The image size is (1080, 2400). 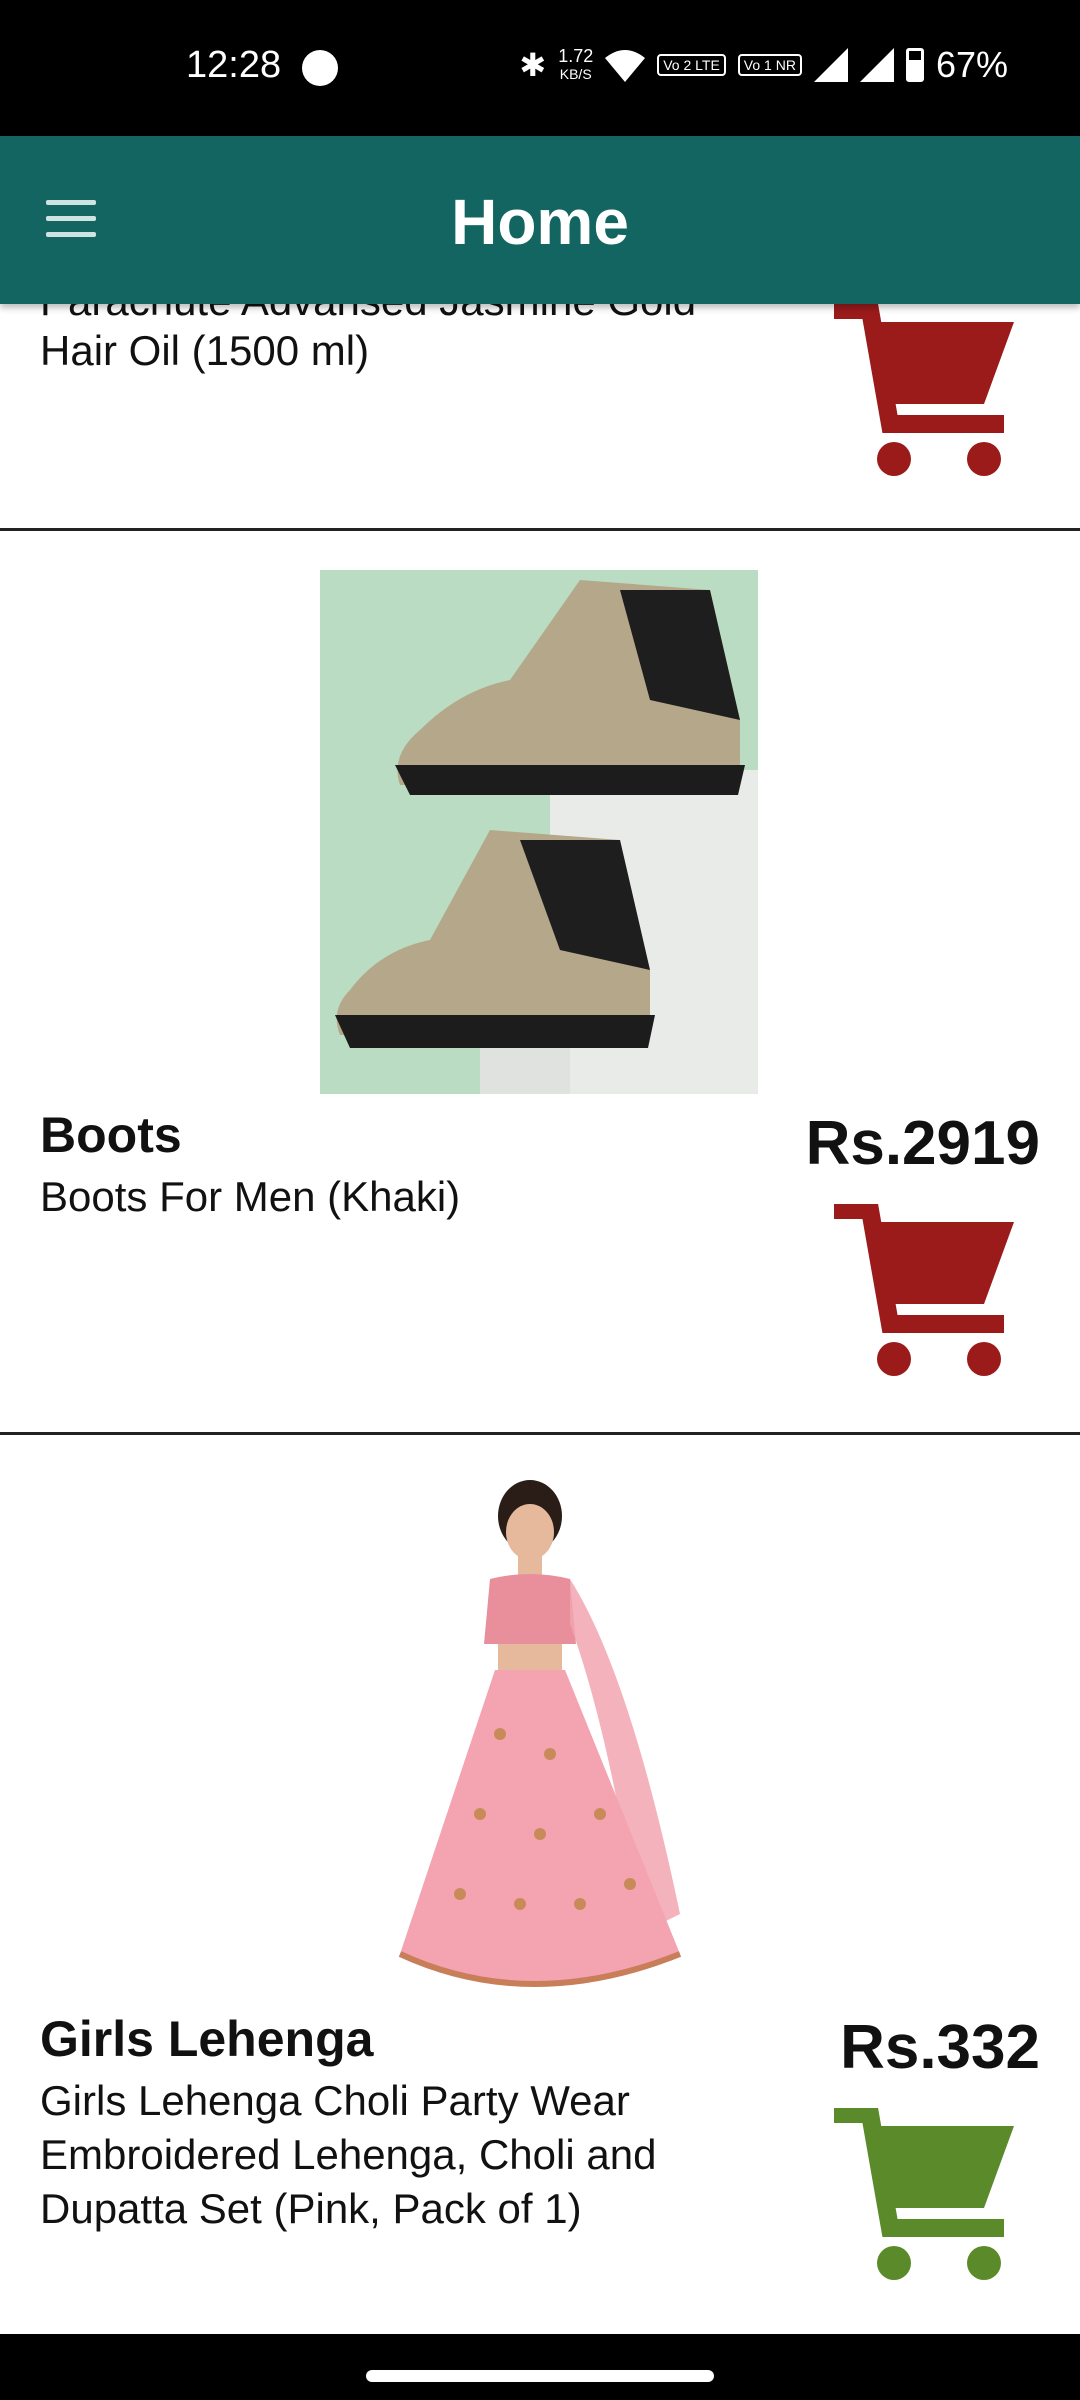 I want to click on sim2-badge: Vo 1 NR, so click(x=769, y=65).